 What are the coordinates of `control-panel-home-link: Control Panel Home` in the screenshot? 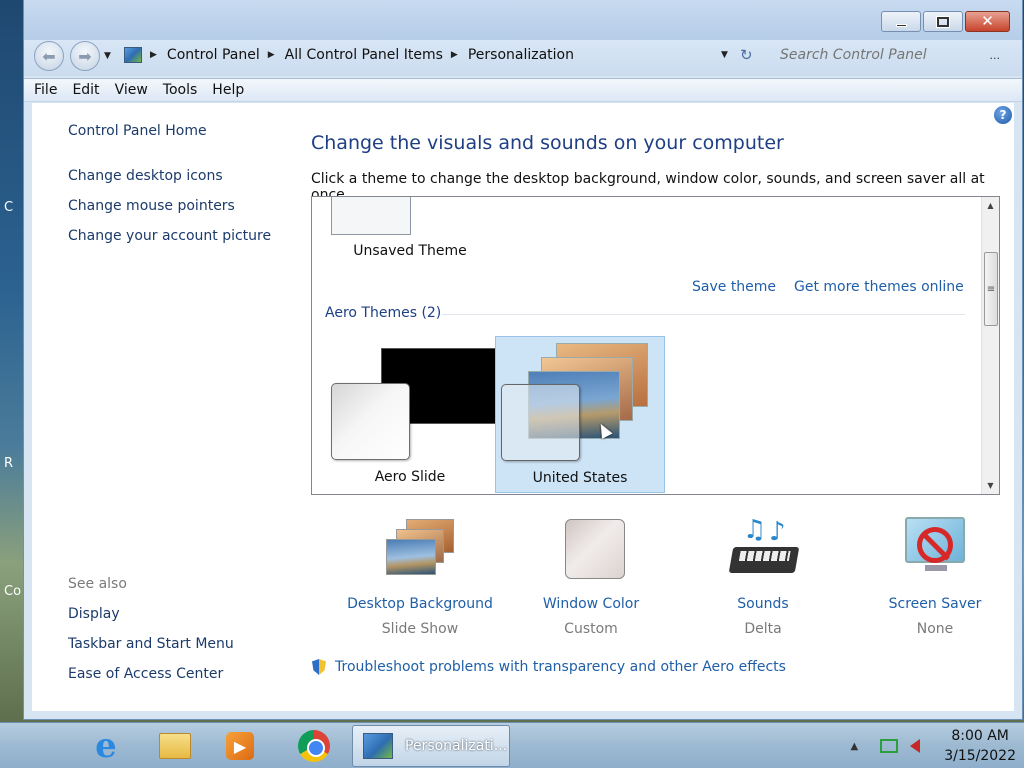 It's located at (137, 131).